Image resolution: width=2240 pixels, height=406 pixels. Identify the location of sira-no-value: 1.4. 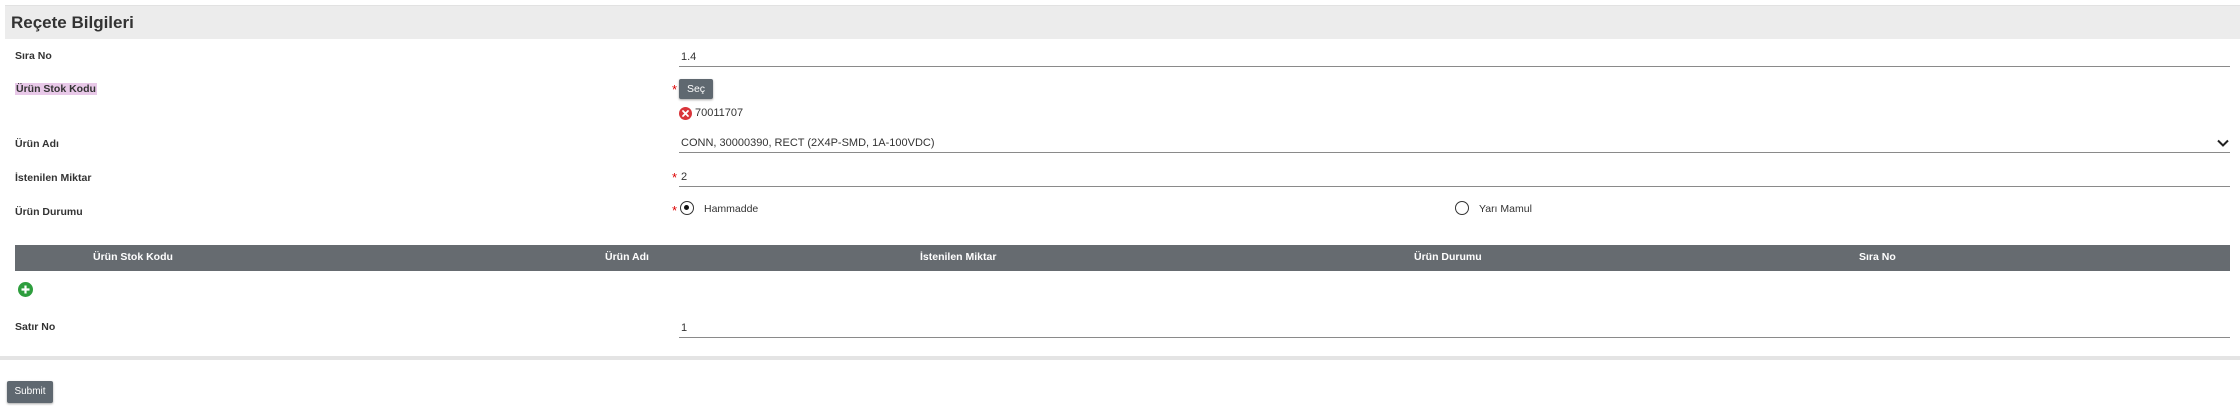
(689, 57).